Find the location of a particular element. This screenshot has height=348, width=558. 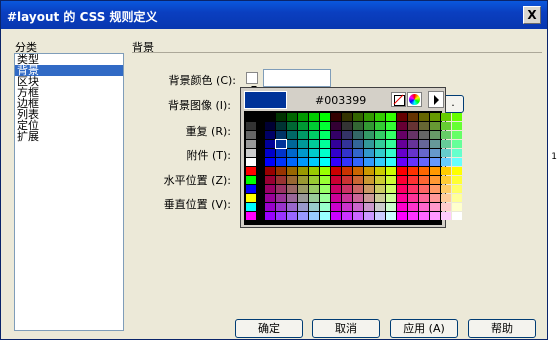

color-wheel-icon is located at coordinates (414, 99).